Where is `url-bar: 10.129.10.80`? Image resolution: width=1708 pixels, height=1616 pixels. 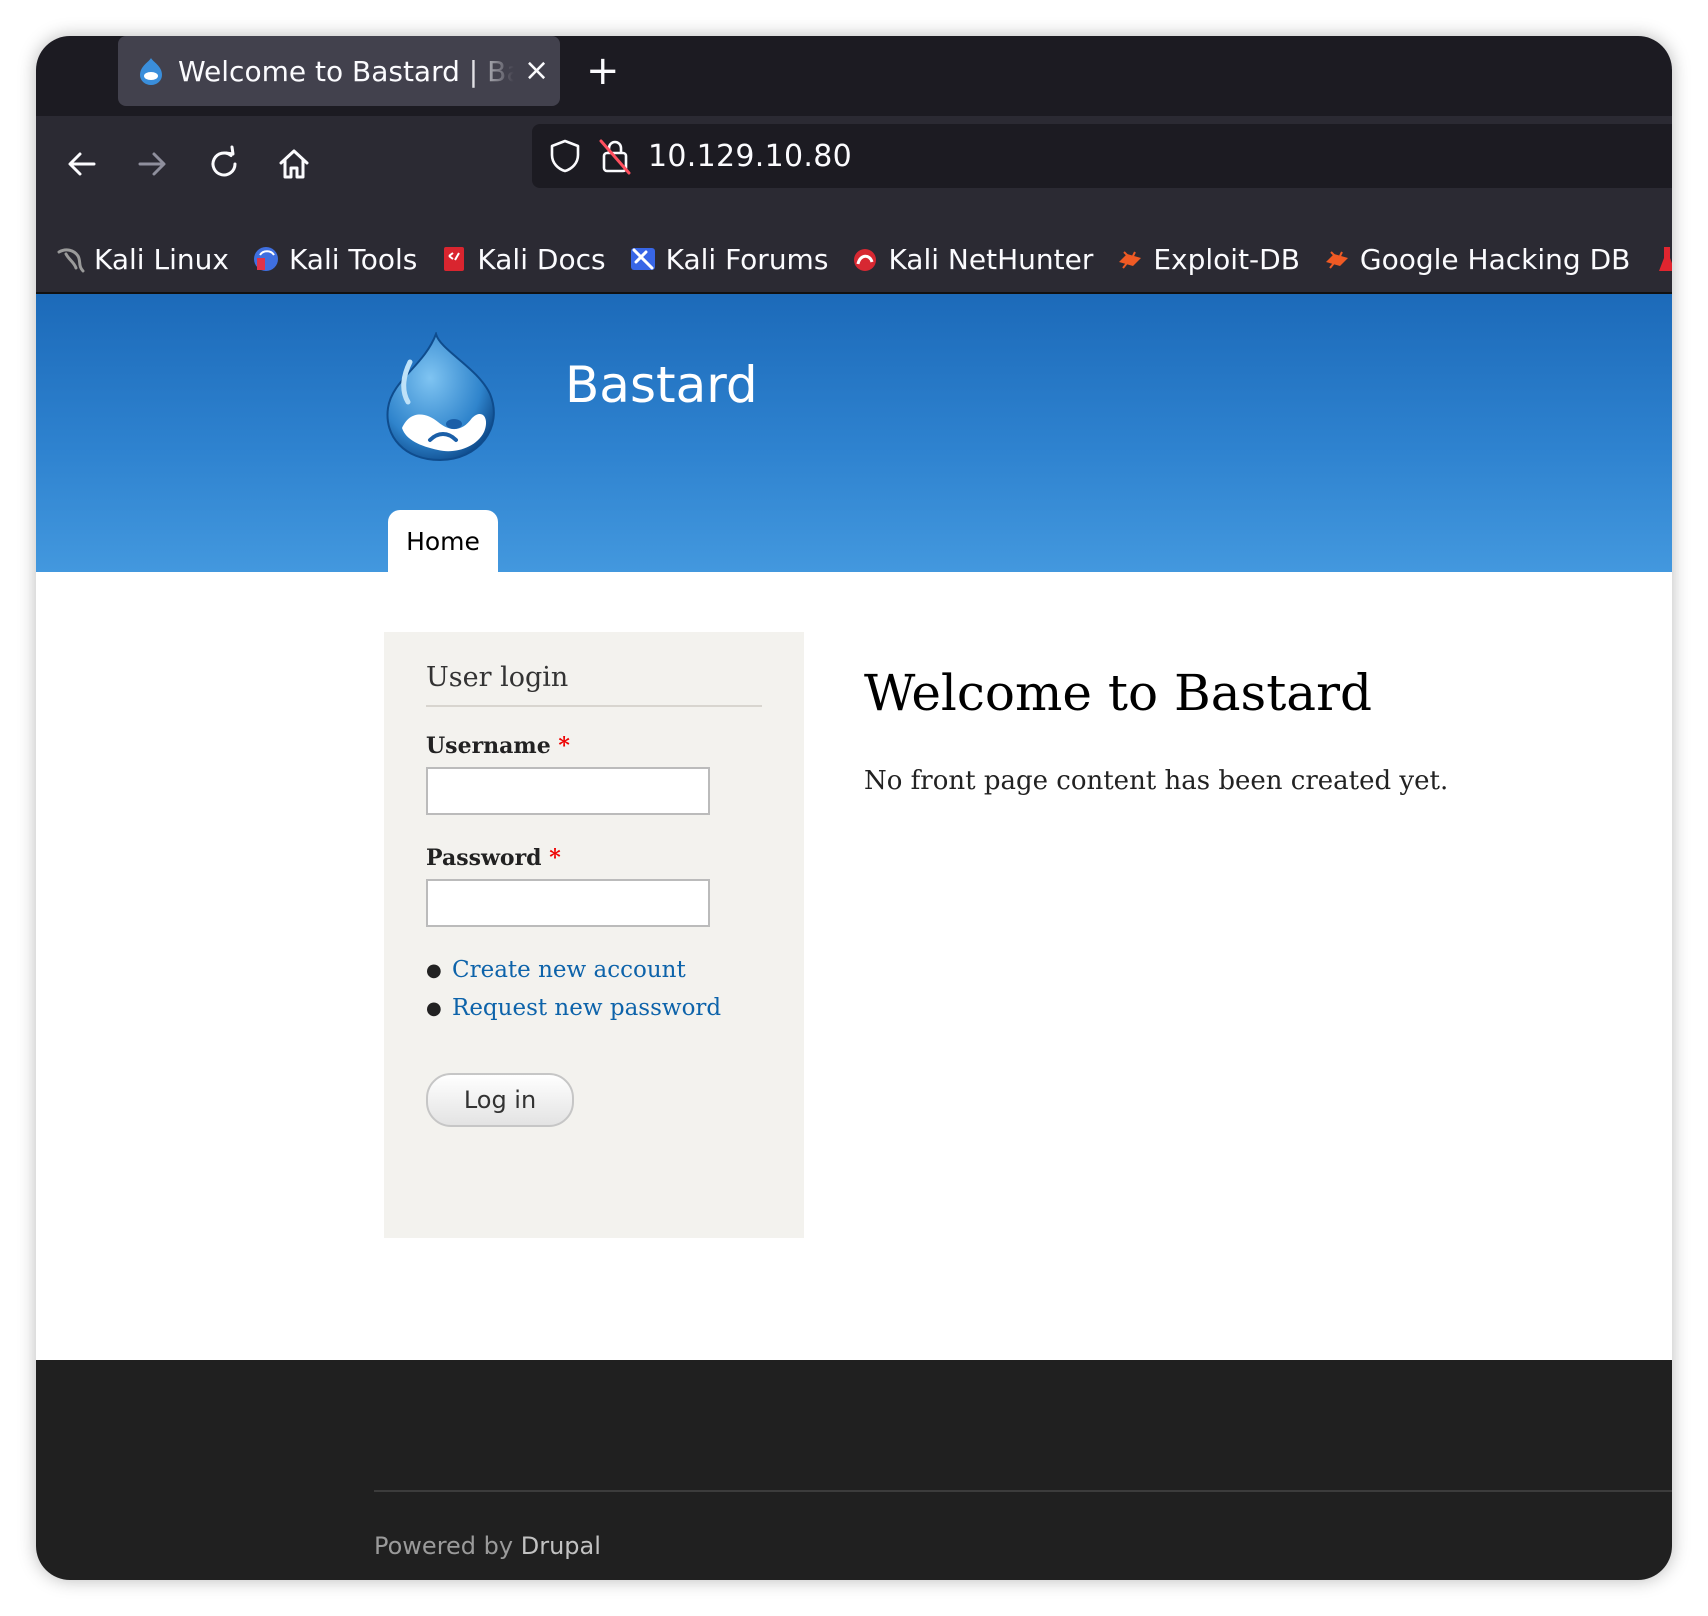
url-bar: 10.129.10.80 is located at coordinates (1102, 156).